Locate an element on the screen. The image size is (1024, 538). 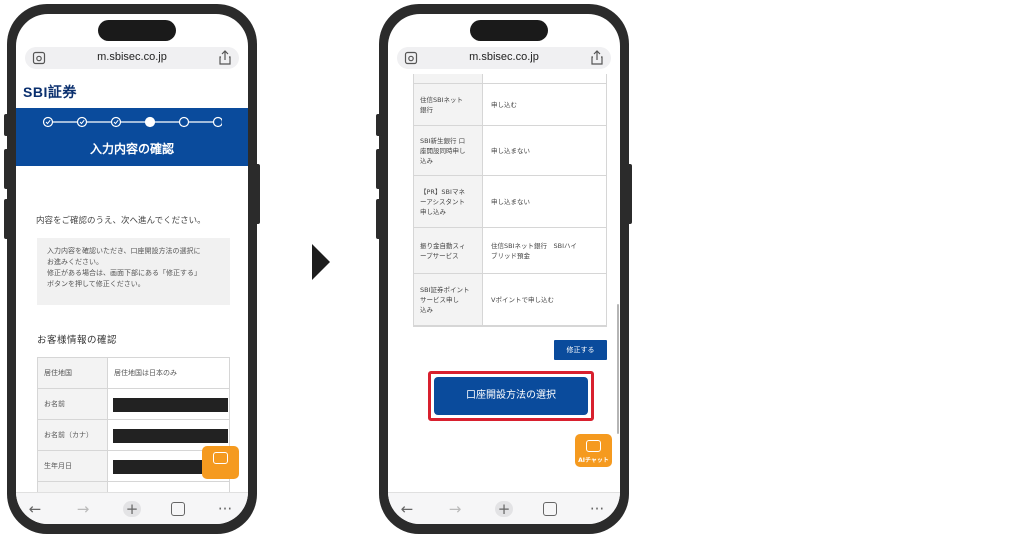
row-label: 【PR】SBIマネ ーアシスタント 申し込み is located at coordinates (448, 201).